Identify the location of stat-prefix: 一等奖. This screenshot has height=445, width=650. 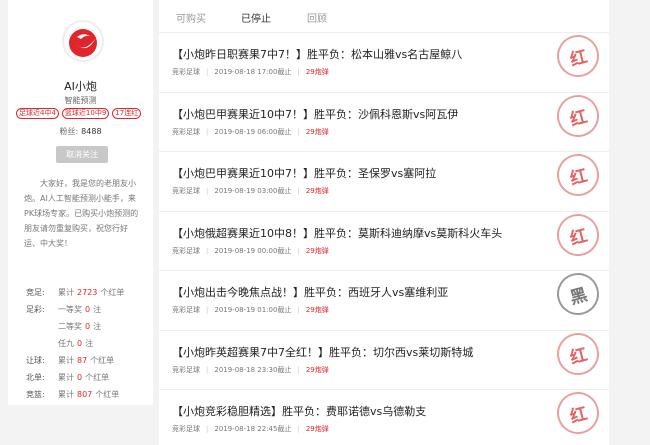
(70, 309).